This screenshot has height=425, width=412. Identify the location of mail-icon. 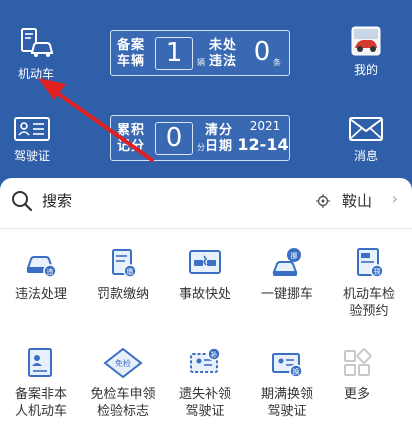
(366, 129).